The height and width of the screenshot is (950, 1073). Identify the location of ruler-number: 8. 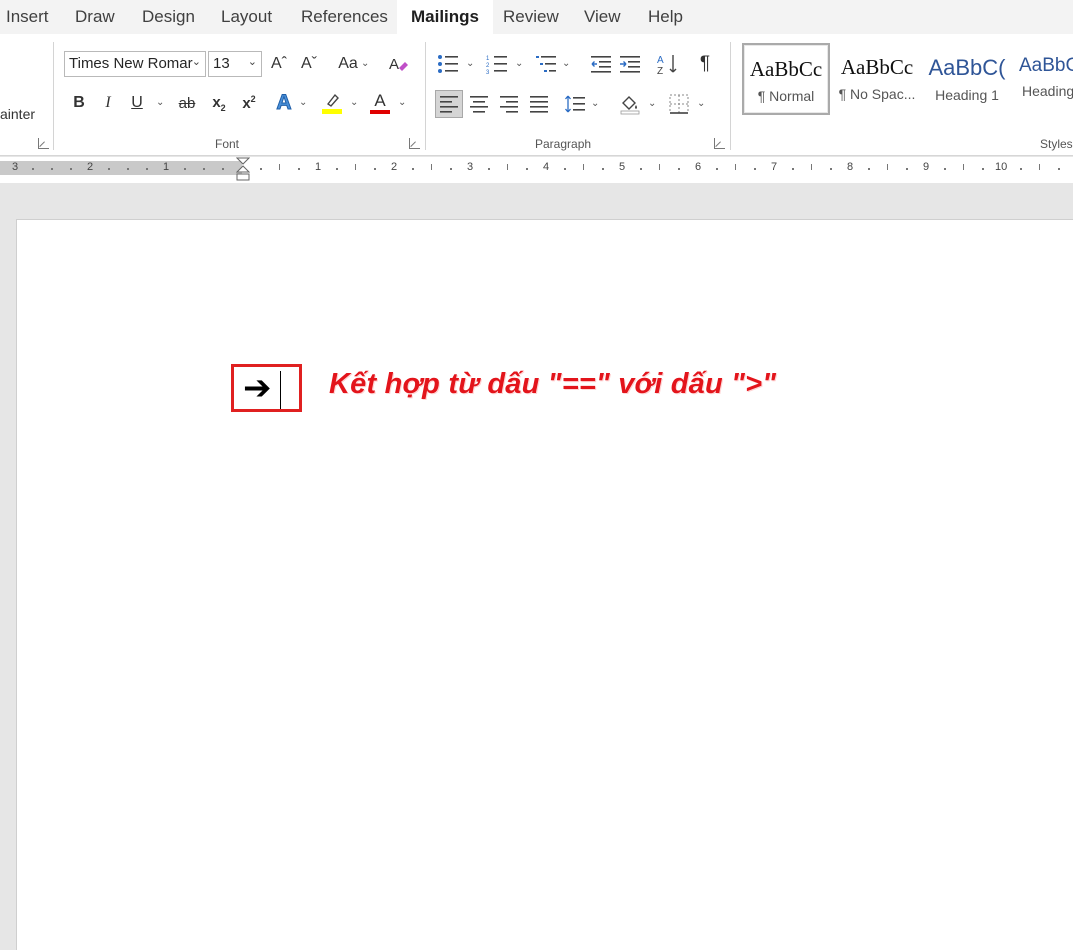
(850, 167).